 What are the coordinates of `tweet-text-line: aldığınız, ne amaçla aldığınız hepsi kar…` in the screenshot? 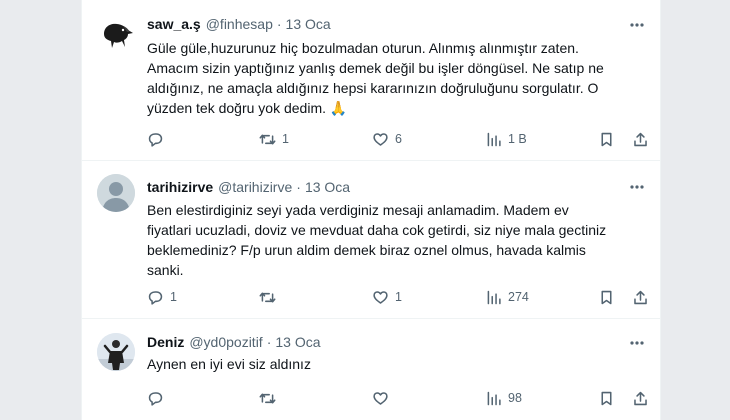 It's located at (373, 88).